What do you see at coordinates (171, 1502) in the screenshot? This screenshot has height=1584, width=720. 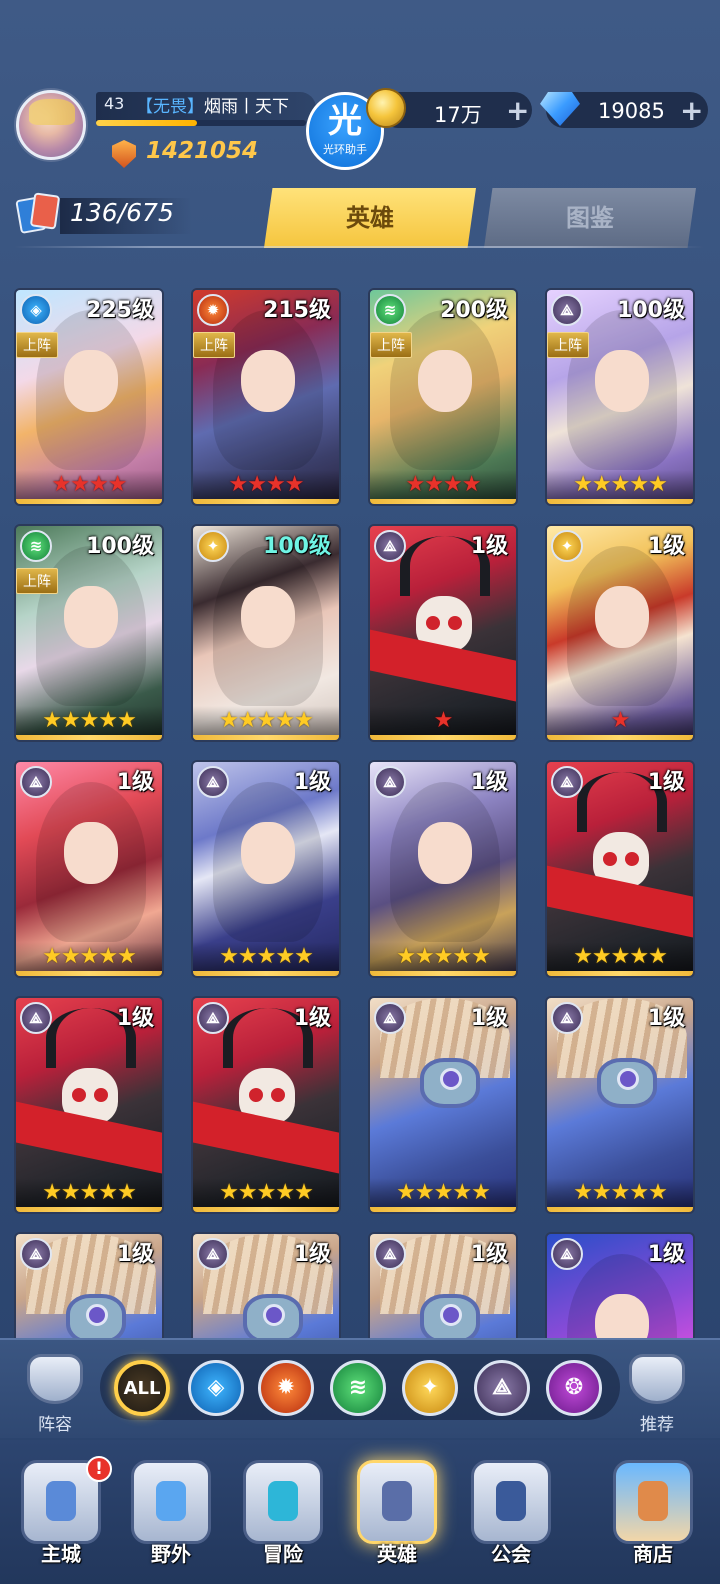 I see `wild-icon` at bounding box center [171, 1502].